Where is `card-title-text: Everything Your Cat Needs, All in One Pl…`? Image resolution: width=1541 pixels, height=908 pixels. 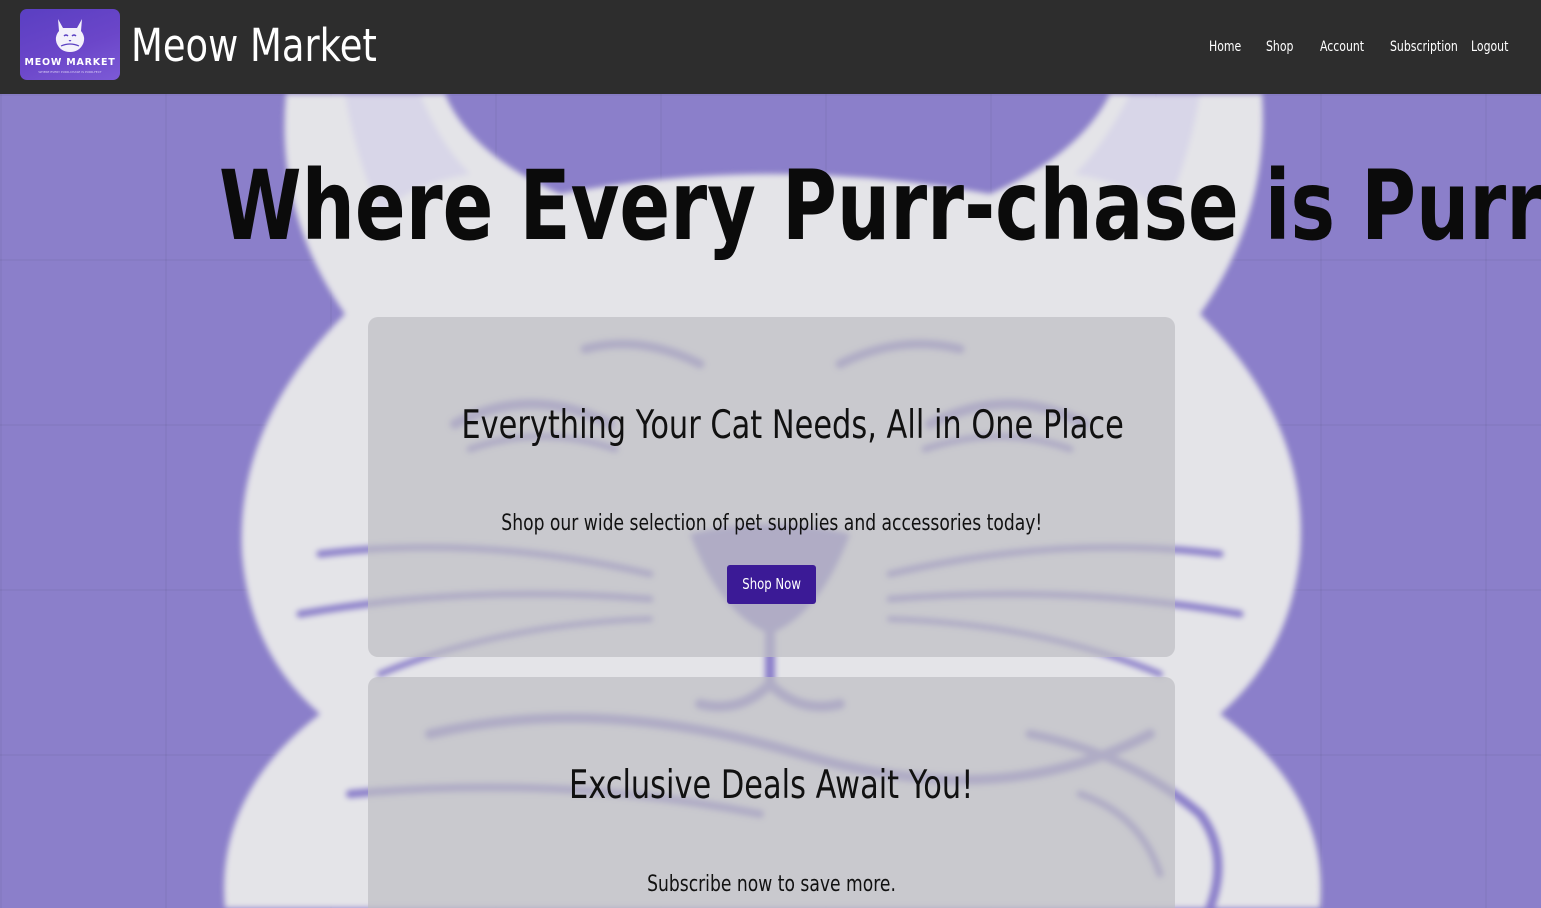 card-title-text: Everything Your Cat Needs, All in One Pl… is located at coordinates (792, 425).